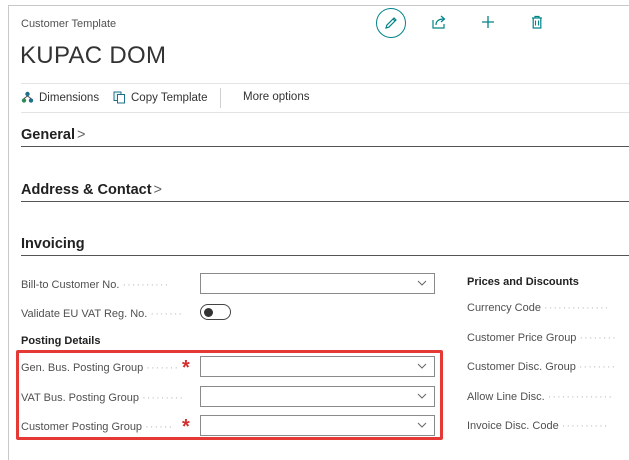 The height and width of the screenshot is (460, 629). I want to click on validate-eu-vat-toggle, so click(215, 312).